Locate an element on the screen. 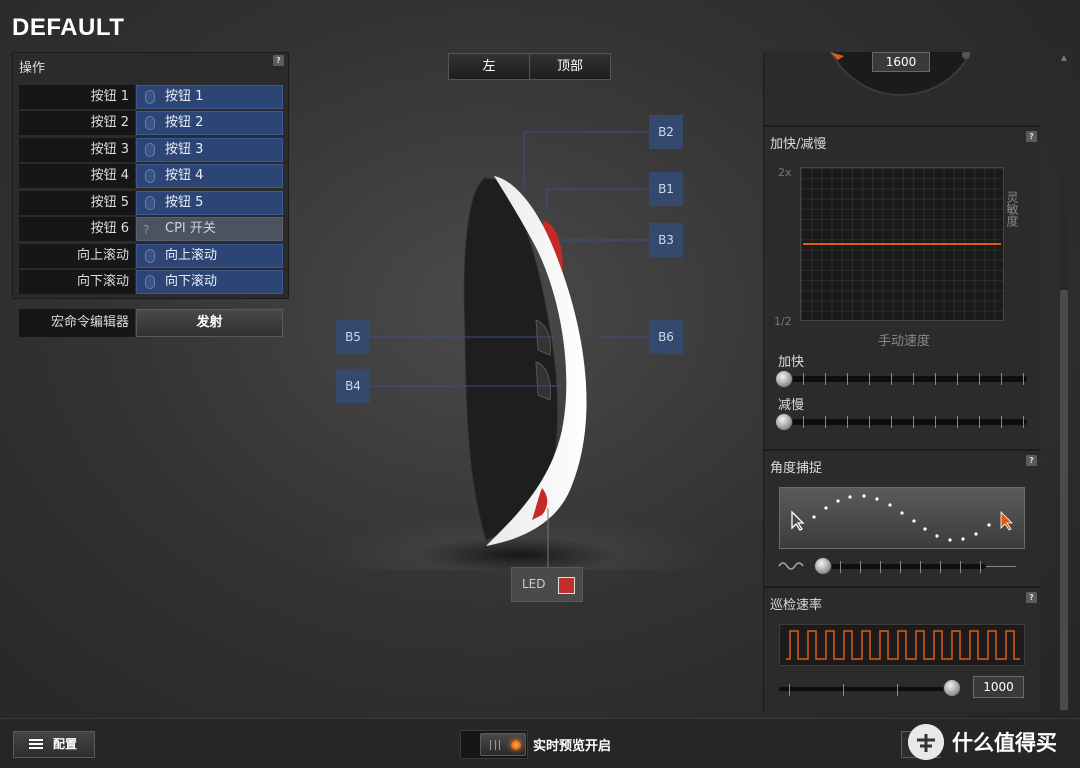 The width and height of the screenshot is (1080, 768). tag-b6: B6 is located at coordinates (666, 337).